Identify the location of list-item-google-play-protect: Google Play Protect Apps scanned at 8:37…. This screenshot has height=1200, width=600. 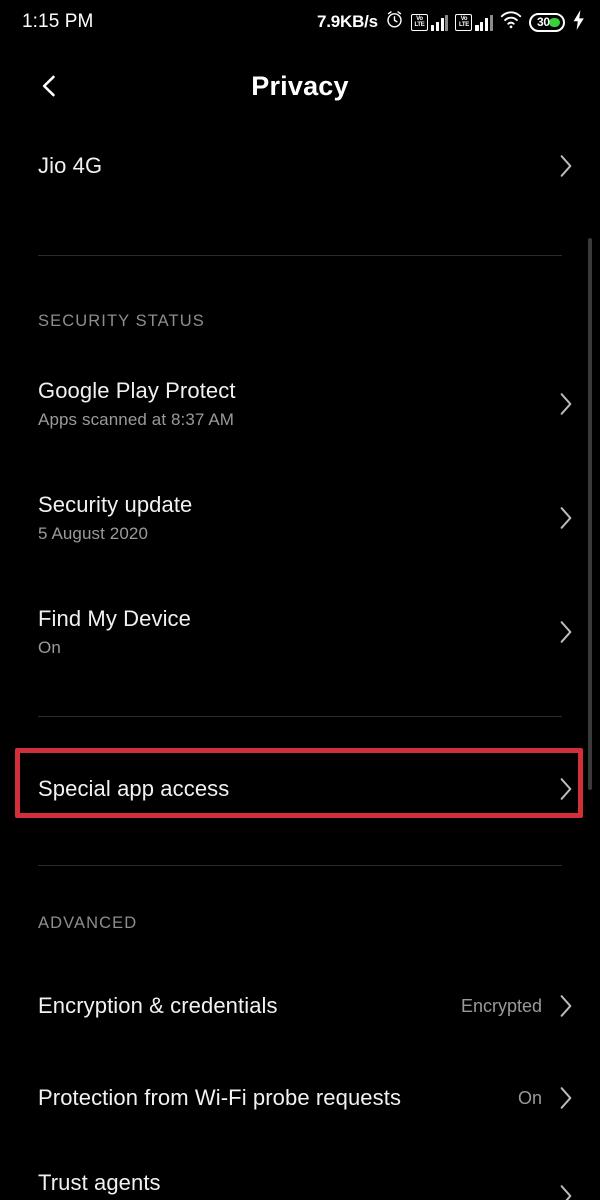
(300, 404).